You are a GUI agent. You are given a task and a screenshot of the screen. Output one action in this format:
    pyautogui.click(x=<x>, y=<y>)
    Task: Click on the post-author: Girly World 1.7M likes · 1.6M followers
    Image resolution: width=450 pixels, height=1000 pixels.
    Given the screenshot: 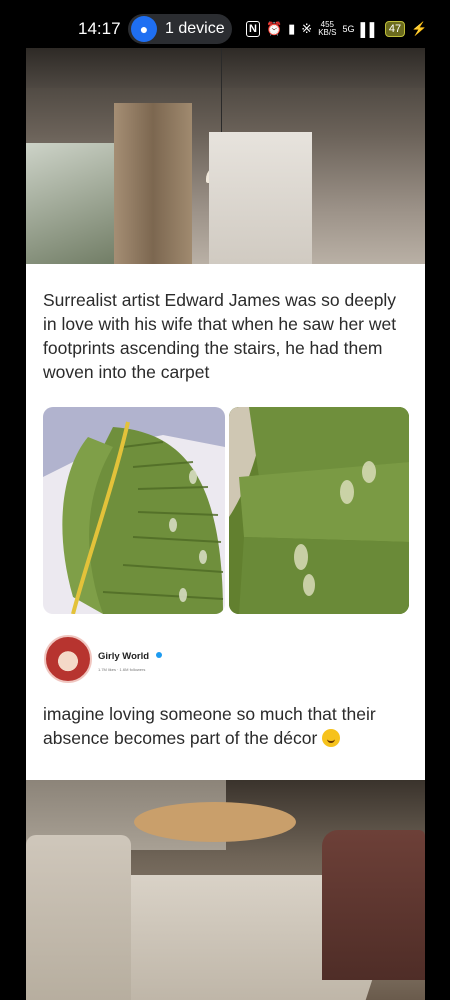 What is the action you would take?
    pyautogui.click(x=103, y=659)
    